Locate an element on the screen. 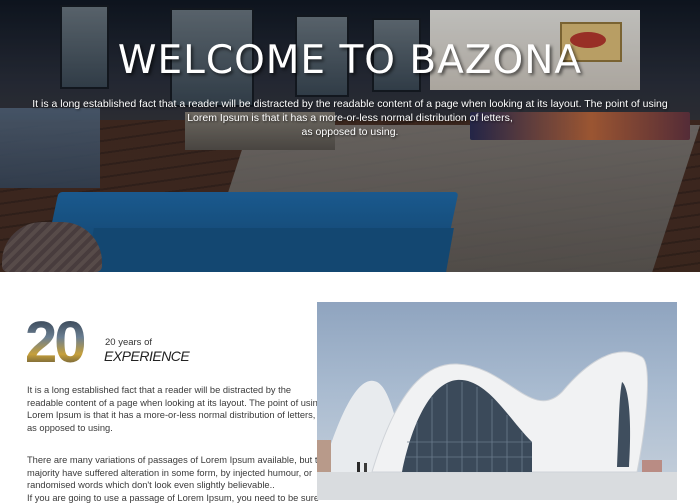 The image size is (700, 504). experience-label: EXPERIENCE is located at coordinates (146, 356).